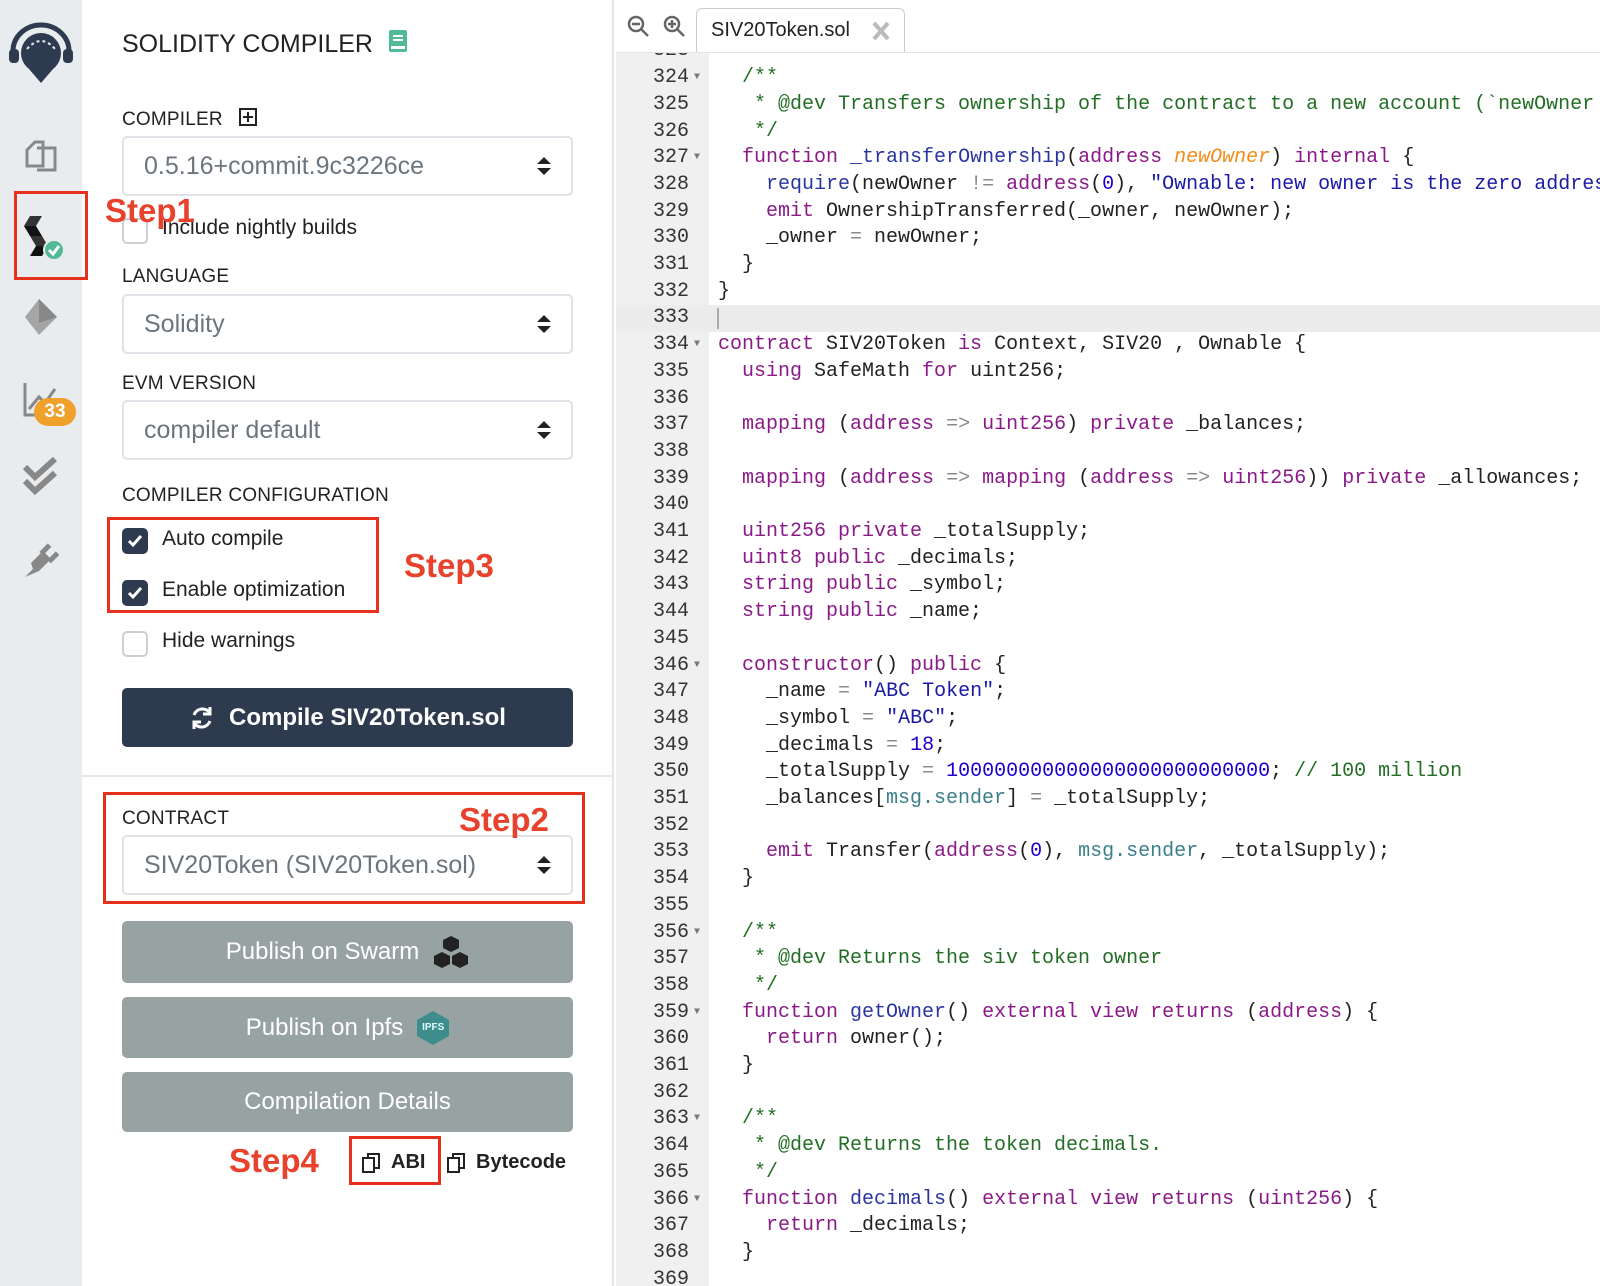 This screenshot has height=1286, width=1600. Describe the element at coordinates (940, 959) in the screenshot. I see `code-token: * @dev Returns the siv token owner` at that location.